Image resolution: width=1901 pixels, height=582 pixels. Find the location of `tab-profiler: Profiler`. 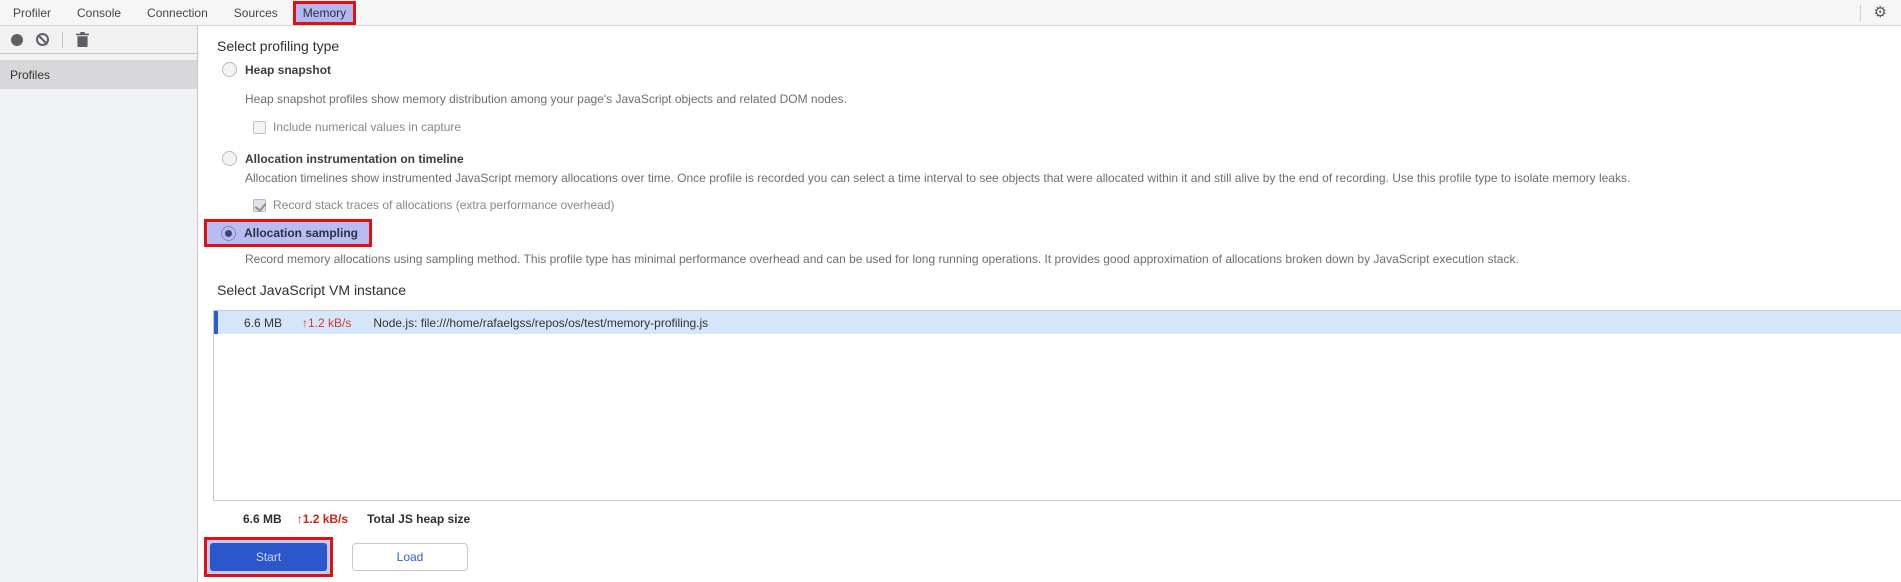

tab-profiler: Profiler is located at coordinates (32, 12).